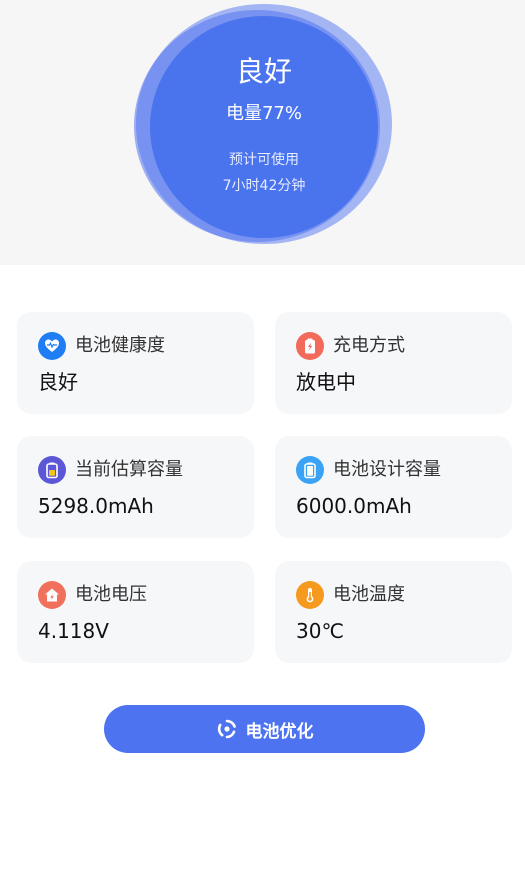 This screenshot has width=525, height=886. I want to click on card-title: 电池设计容量, so click(387, 469).